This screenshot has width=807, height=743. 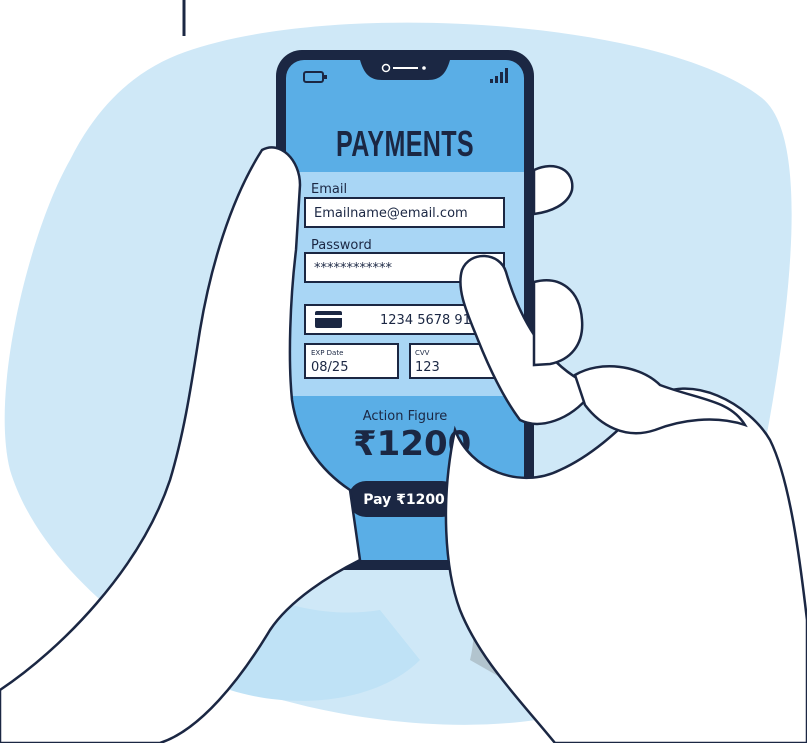 What do you see at coordinates (391, 213) in the screenshot?
I see `email-value: Emailname@email.com` at bounding box center [391, 213].